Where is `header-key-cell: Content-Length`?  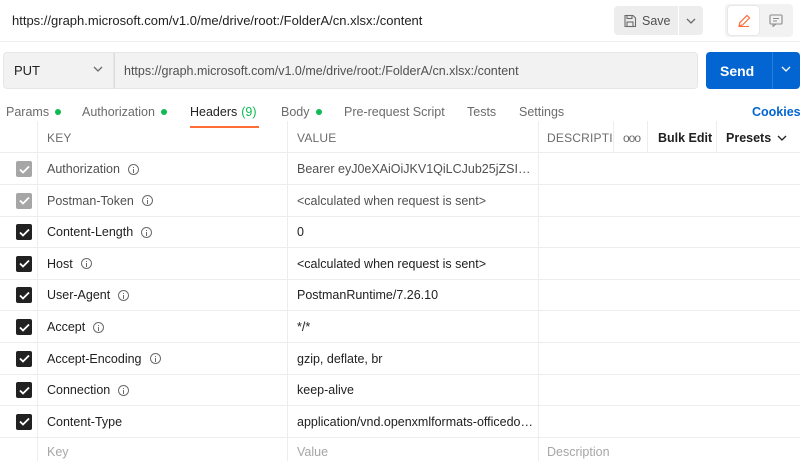 header-key-cell: Content-Length is located at coordinates (100, 232).